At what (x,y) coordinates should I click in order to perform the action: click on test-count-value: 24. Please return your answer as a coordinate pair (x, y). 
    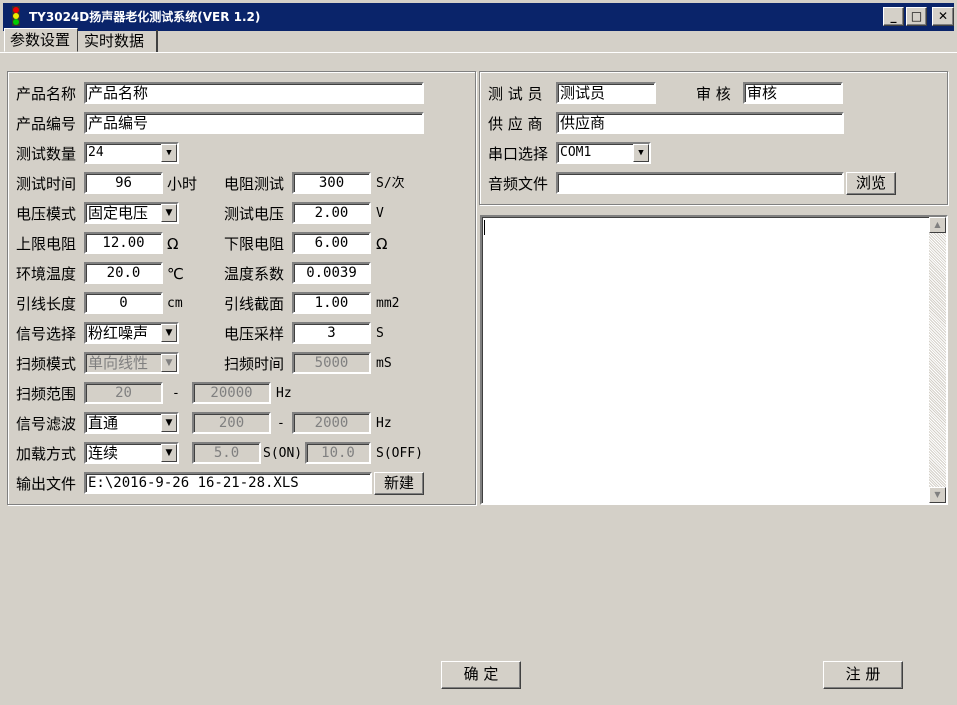
    Looking at the image, I should click on (96, 152).